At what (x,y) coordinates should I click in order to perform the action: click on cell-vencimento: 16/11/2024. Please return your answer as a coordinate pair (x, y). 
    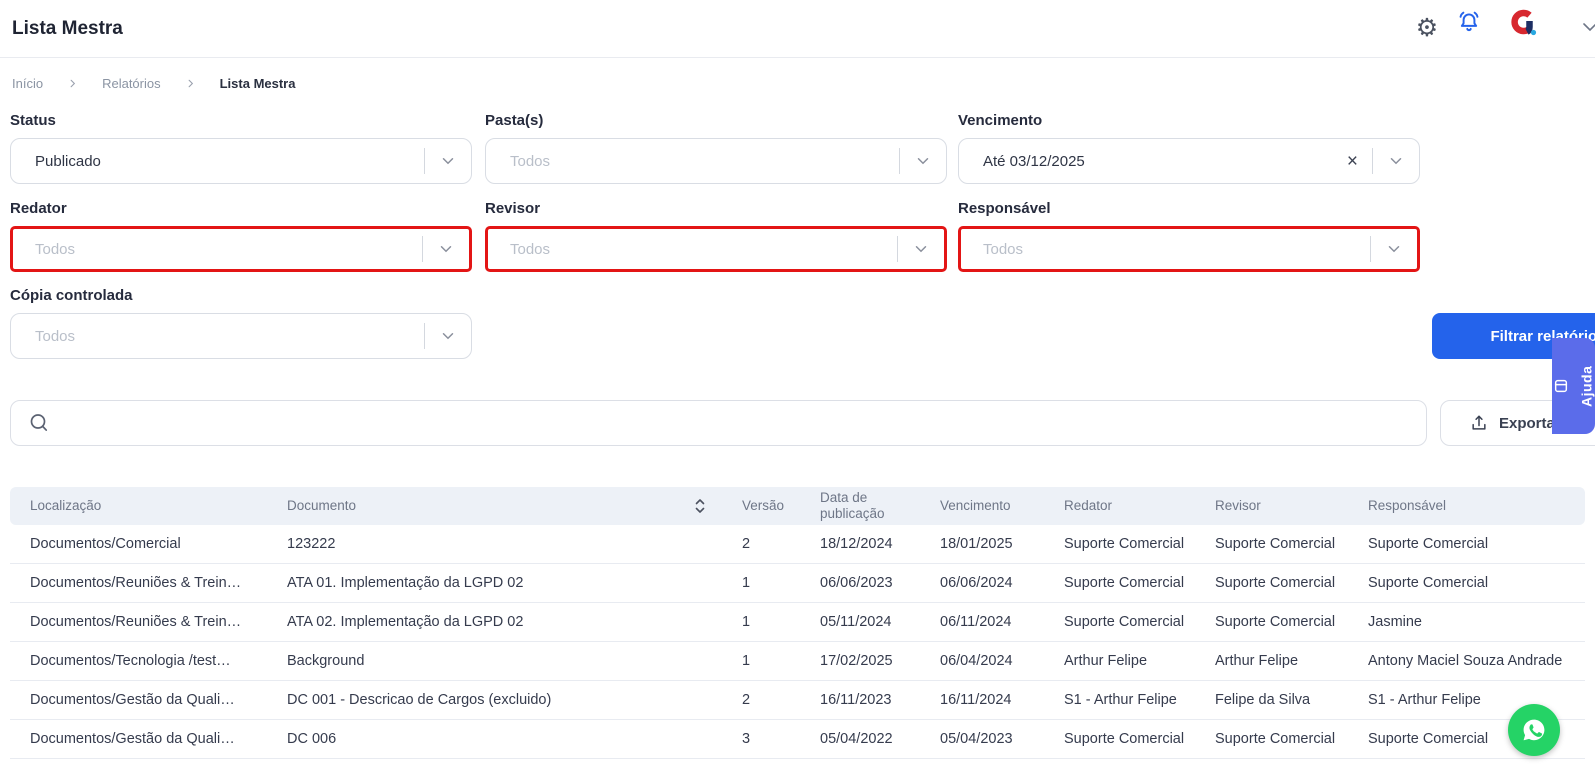
    Looking at the image, I should click on (982, 700).